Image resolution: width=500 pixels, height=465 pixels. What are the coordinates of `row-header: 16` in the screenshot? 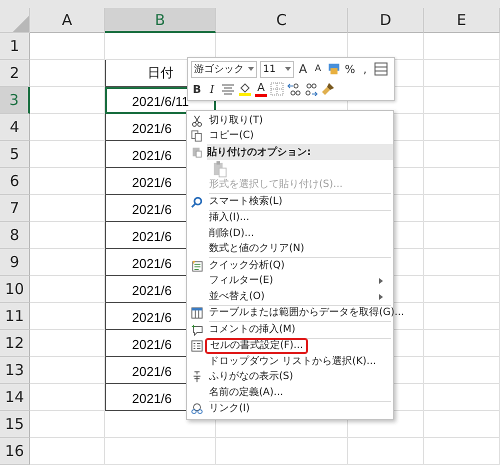 It's located at (15, 451).